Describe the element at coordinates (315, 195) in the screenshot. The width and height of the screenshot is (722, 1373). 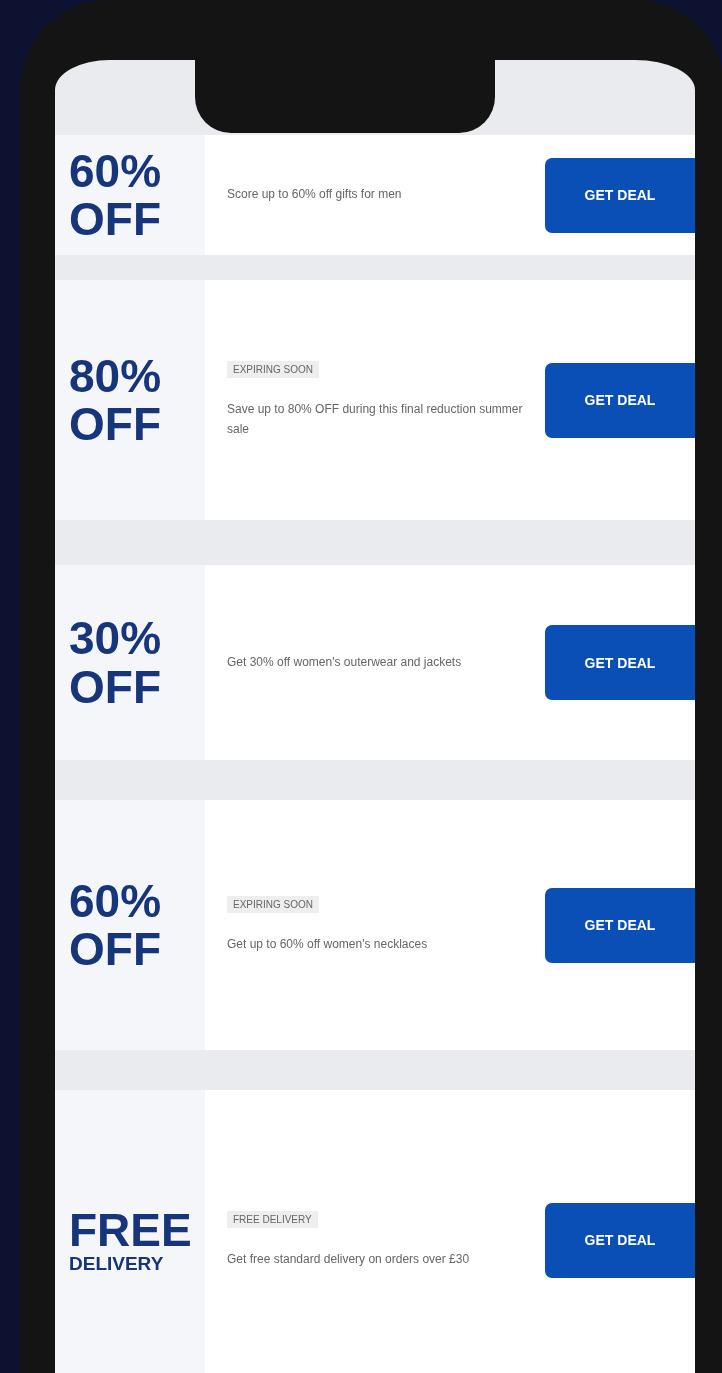
I see `deal-description: Score up to 60% off gifts for men` at that location.